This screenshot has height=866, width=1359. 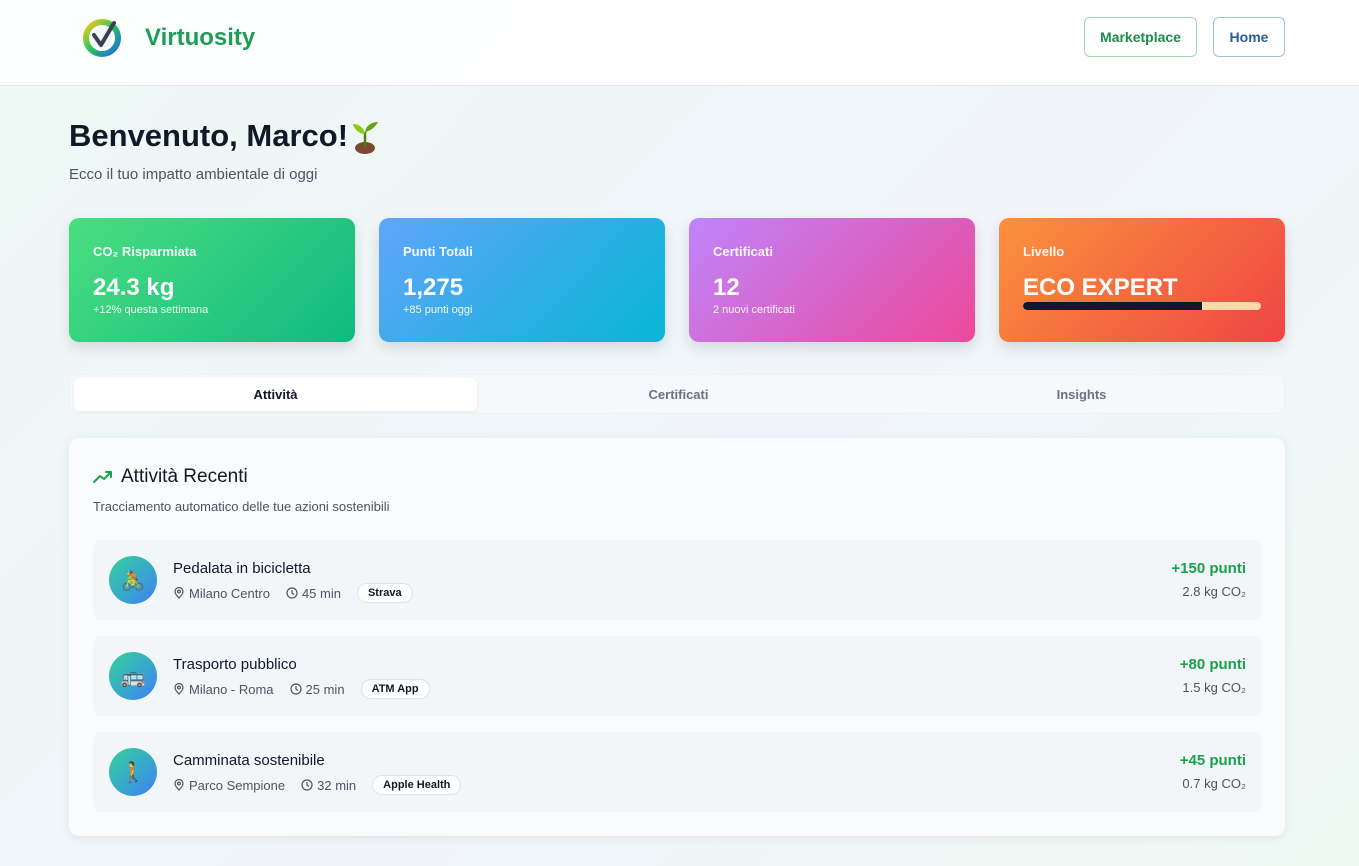 What do you see at coordinates (133, 580) in the screenshot?
I see `bicycle-icon: 🚴` at bounding box center [133, 580].